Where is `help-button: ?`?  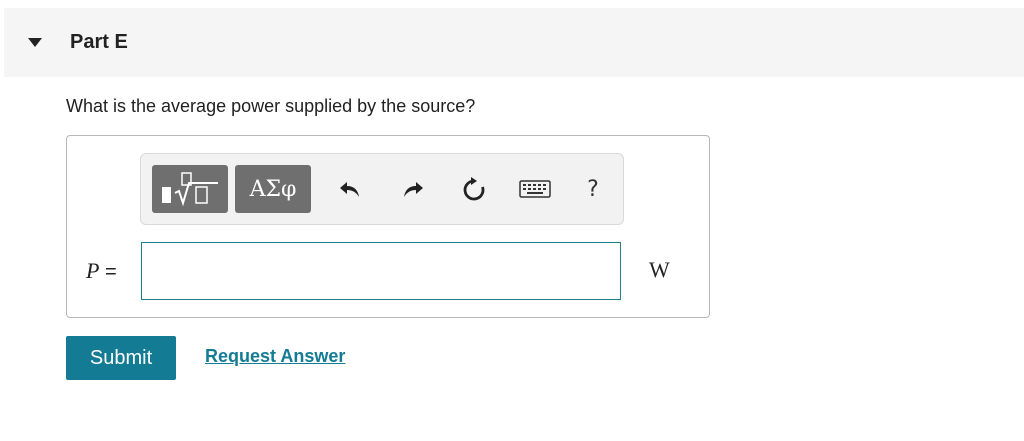
help-button: ? is located at coordinates (593, 189).